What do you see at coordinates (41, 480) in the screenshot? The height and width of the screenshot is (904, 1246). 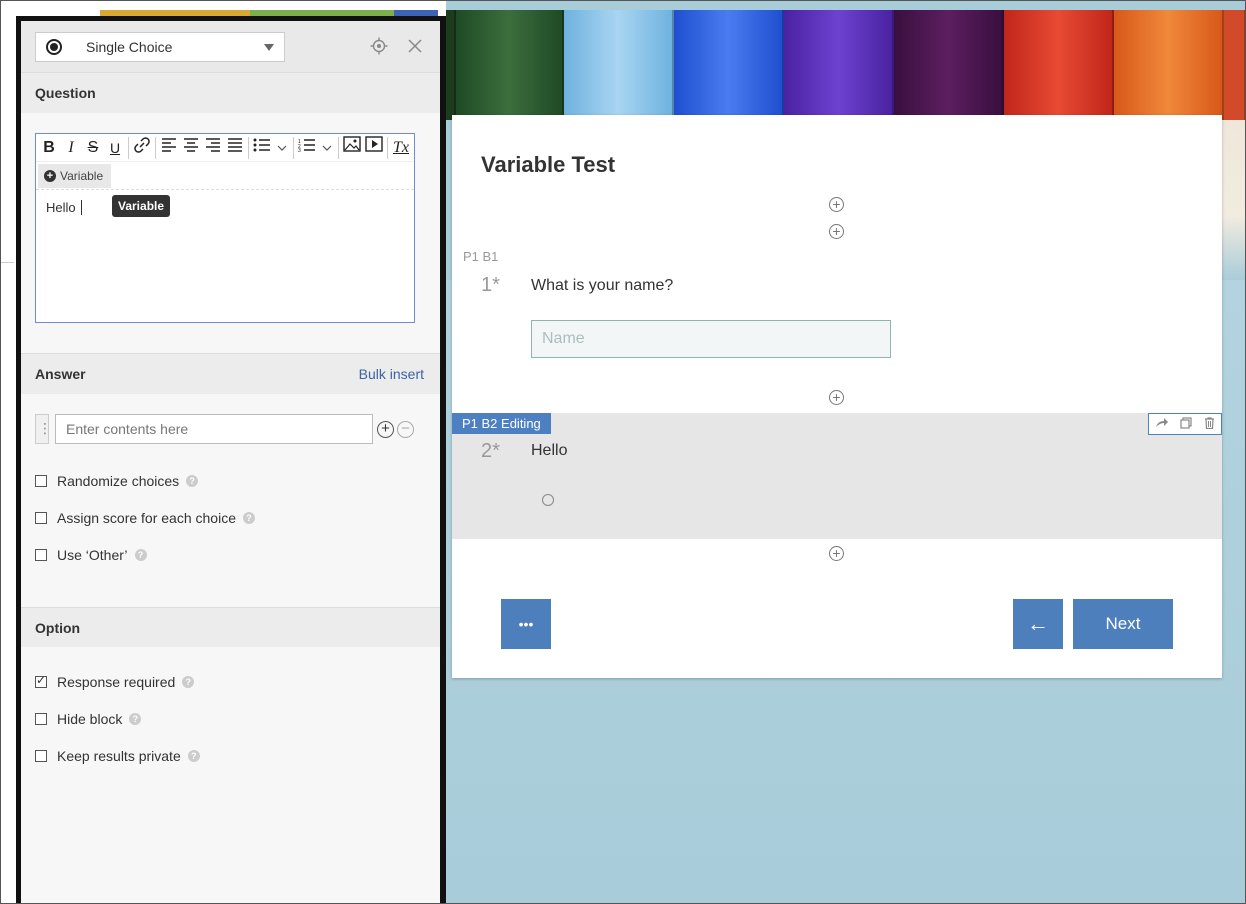 I see `randomize-choices-checkbox` at bounding box center [41, 480].